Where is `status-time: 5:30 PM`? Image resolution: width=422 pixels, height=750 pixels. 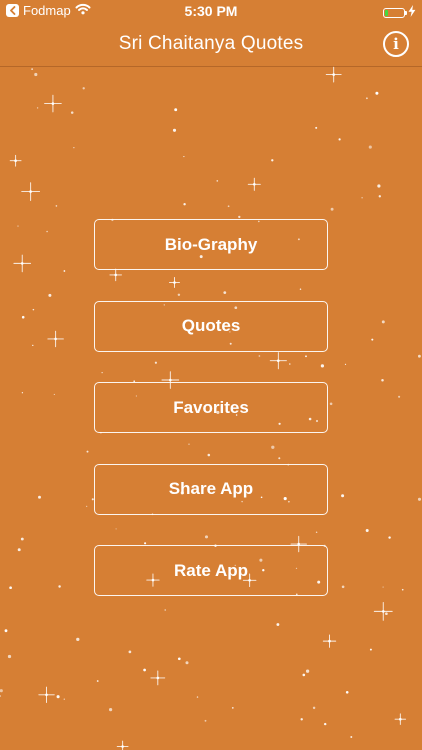
status-time: 5:30 PM is located at coordinates (211, 11).